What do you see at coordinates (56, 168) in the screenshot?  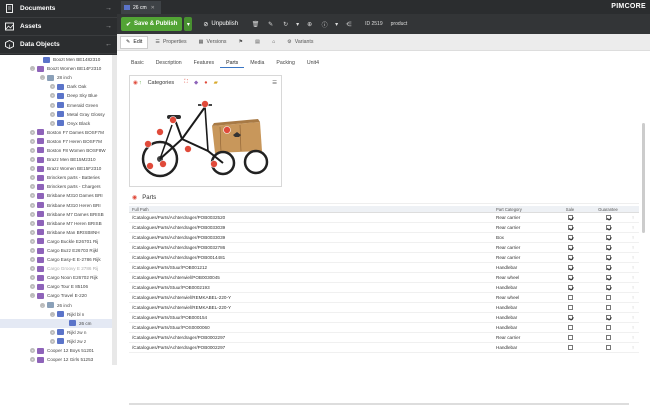 I see `tree-node: + Brazz Women BE15F2310` at bounding box center [56, 168].